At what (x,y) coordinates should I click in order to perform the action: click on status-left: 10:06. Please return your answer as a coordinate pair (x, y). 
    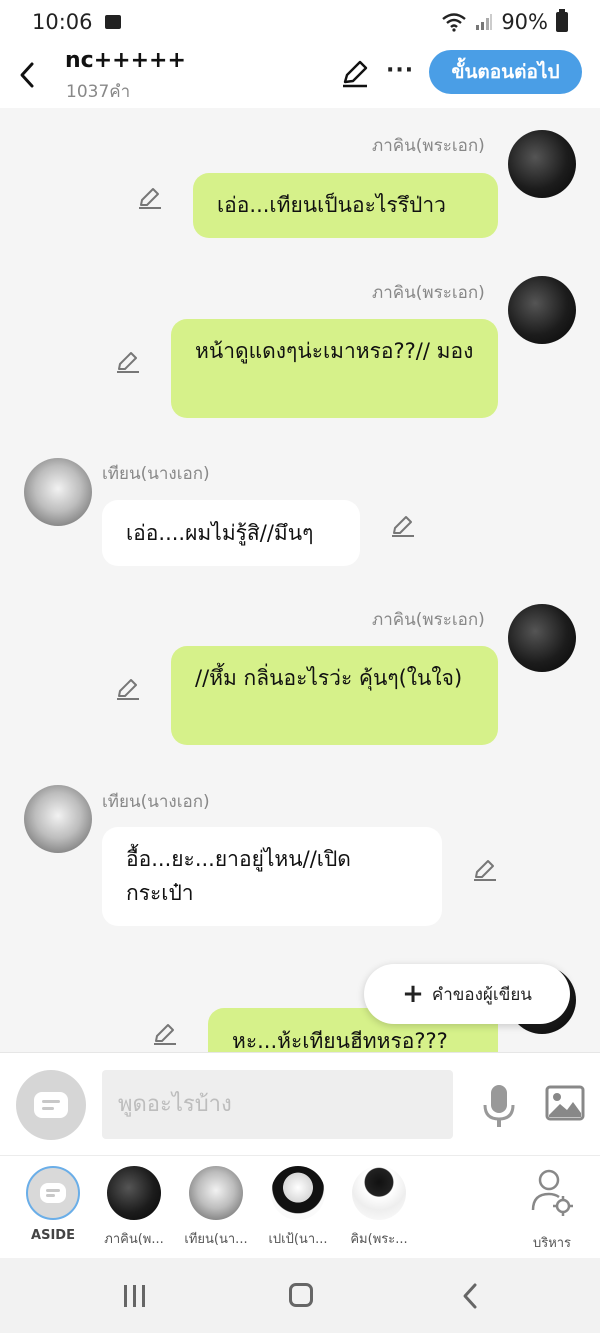
    Looking at the image, I should click on (76, 22).